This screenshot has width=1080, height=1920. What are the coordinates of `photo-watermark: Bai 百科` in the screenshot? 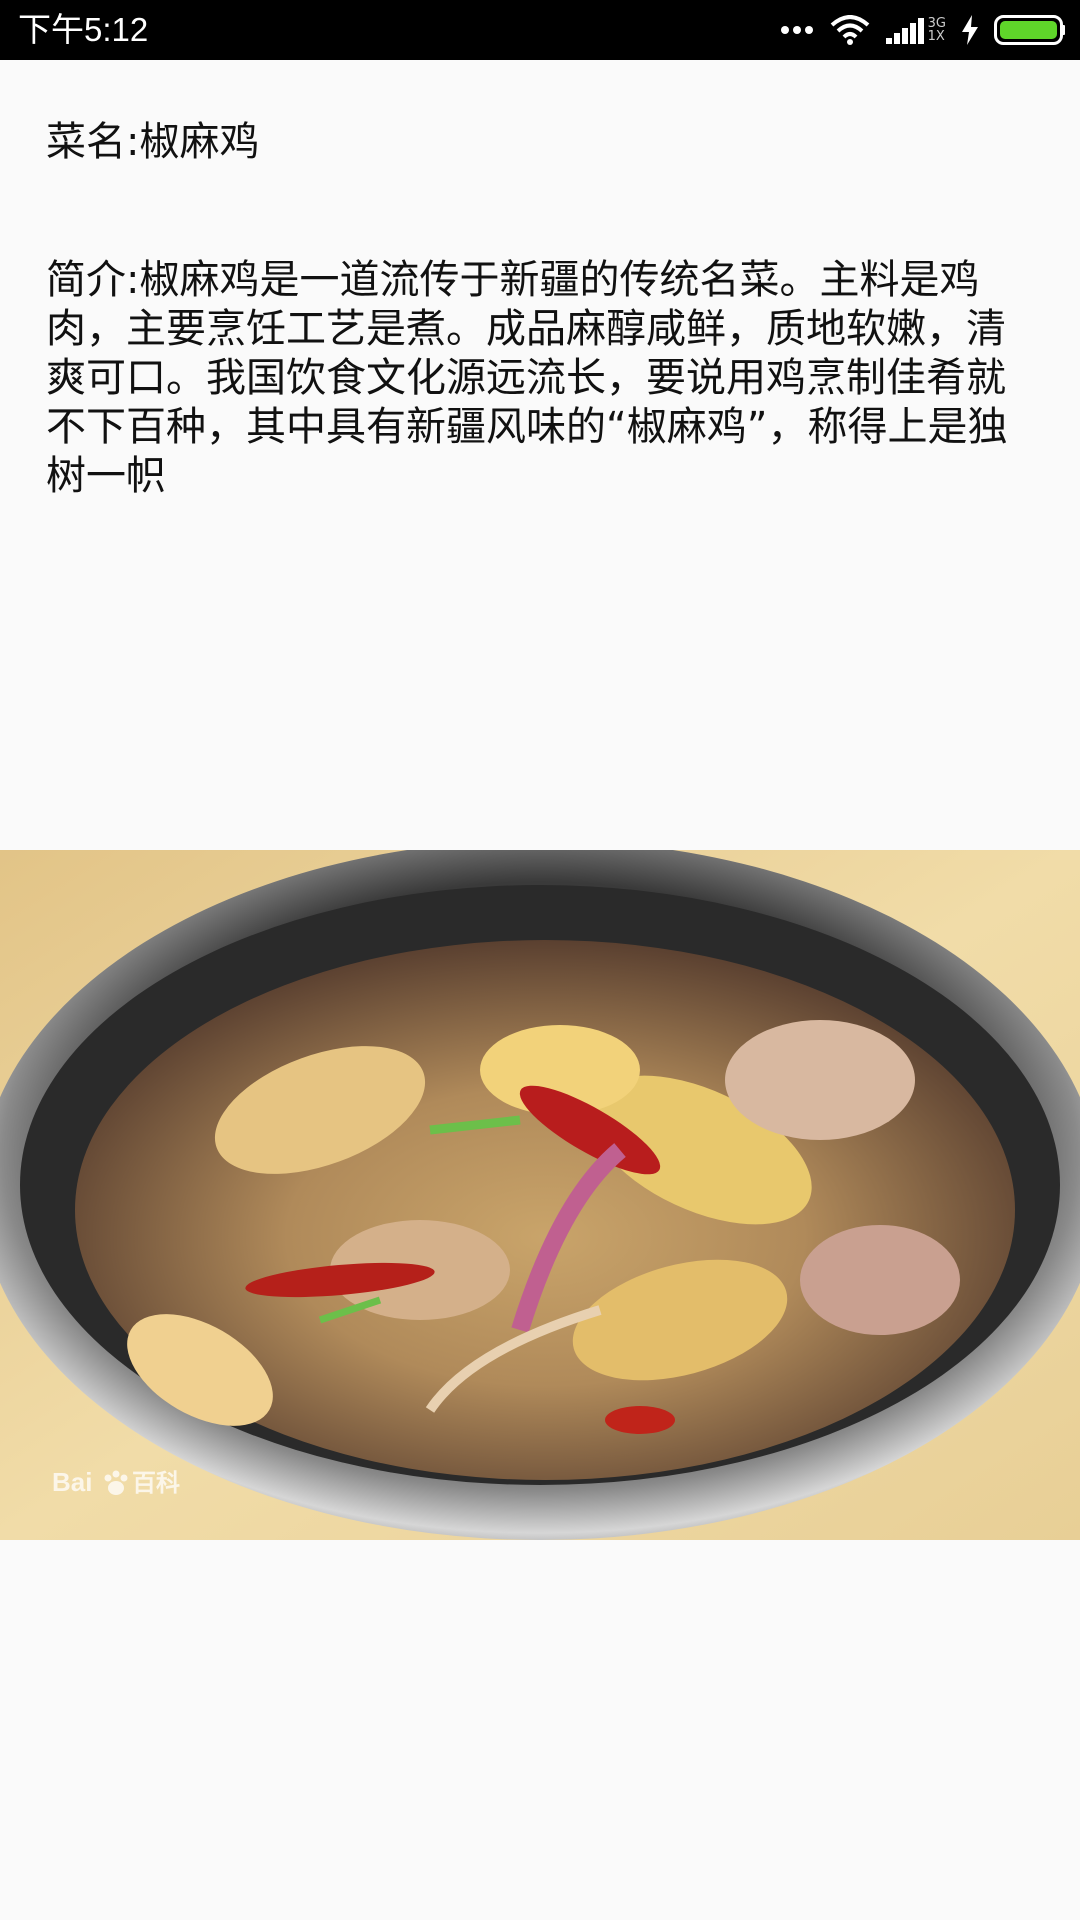 It's located at (122, 1480).